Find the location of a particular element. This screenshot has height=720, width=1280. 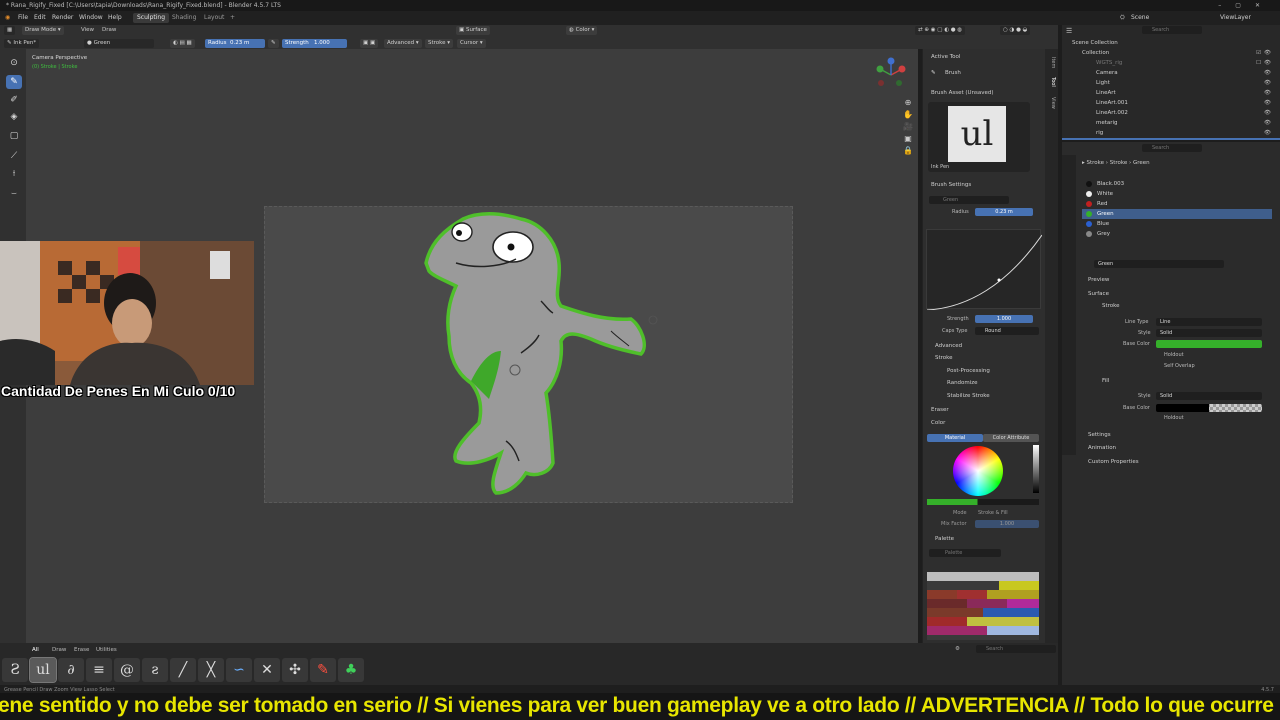

brush-item-ink-pen: ul is located at coordinates (43, 670).